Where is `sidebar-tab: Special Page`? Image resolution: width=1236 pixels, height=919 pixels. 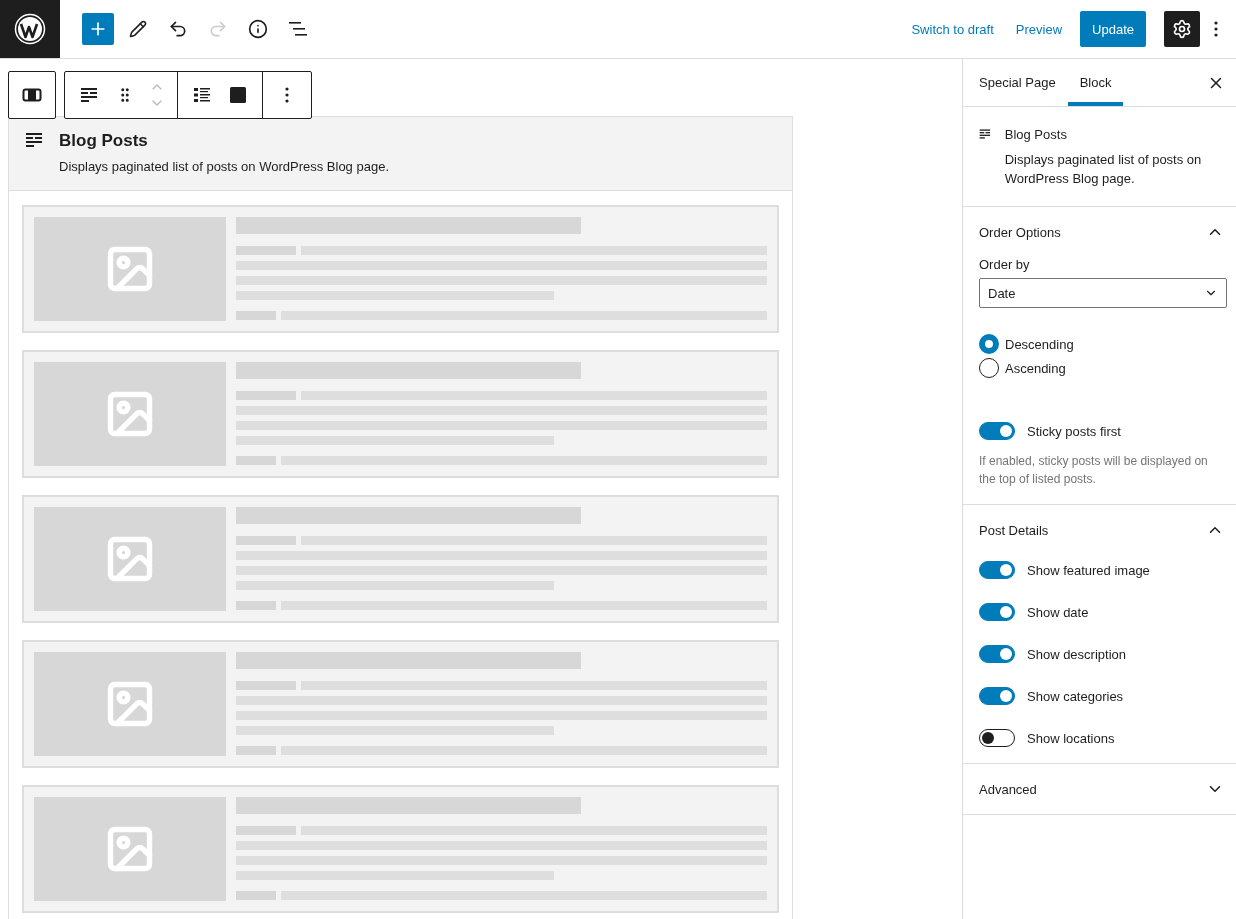
sidebar-tab: Special Page is located at coordinates (1017, 82).